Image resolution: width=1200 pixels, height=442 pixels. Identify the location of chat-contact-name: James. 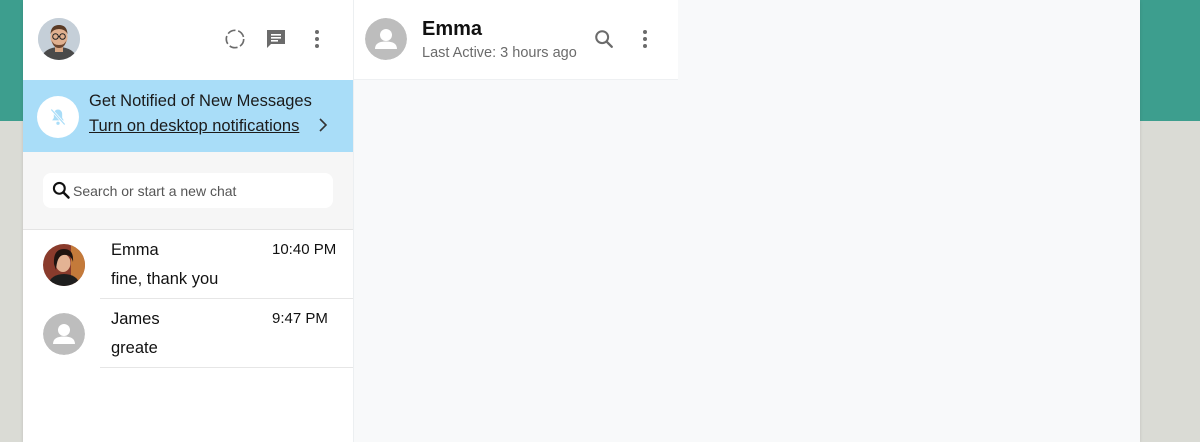
(135, 319).